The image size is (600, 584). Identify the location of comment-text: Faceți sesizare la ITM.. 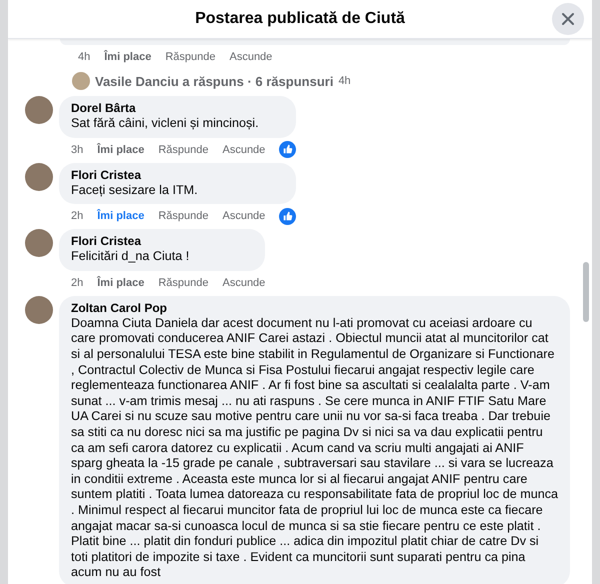
(135, 190).